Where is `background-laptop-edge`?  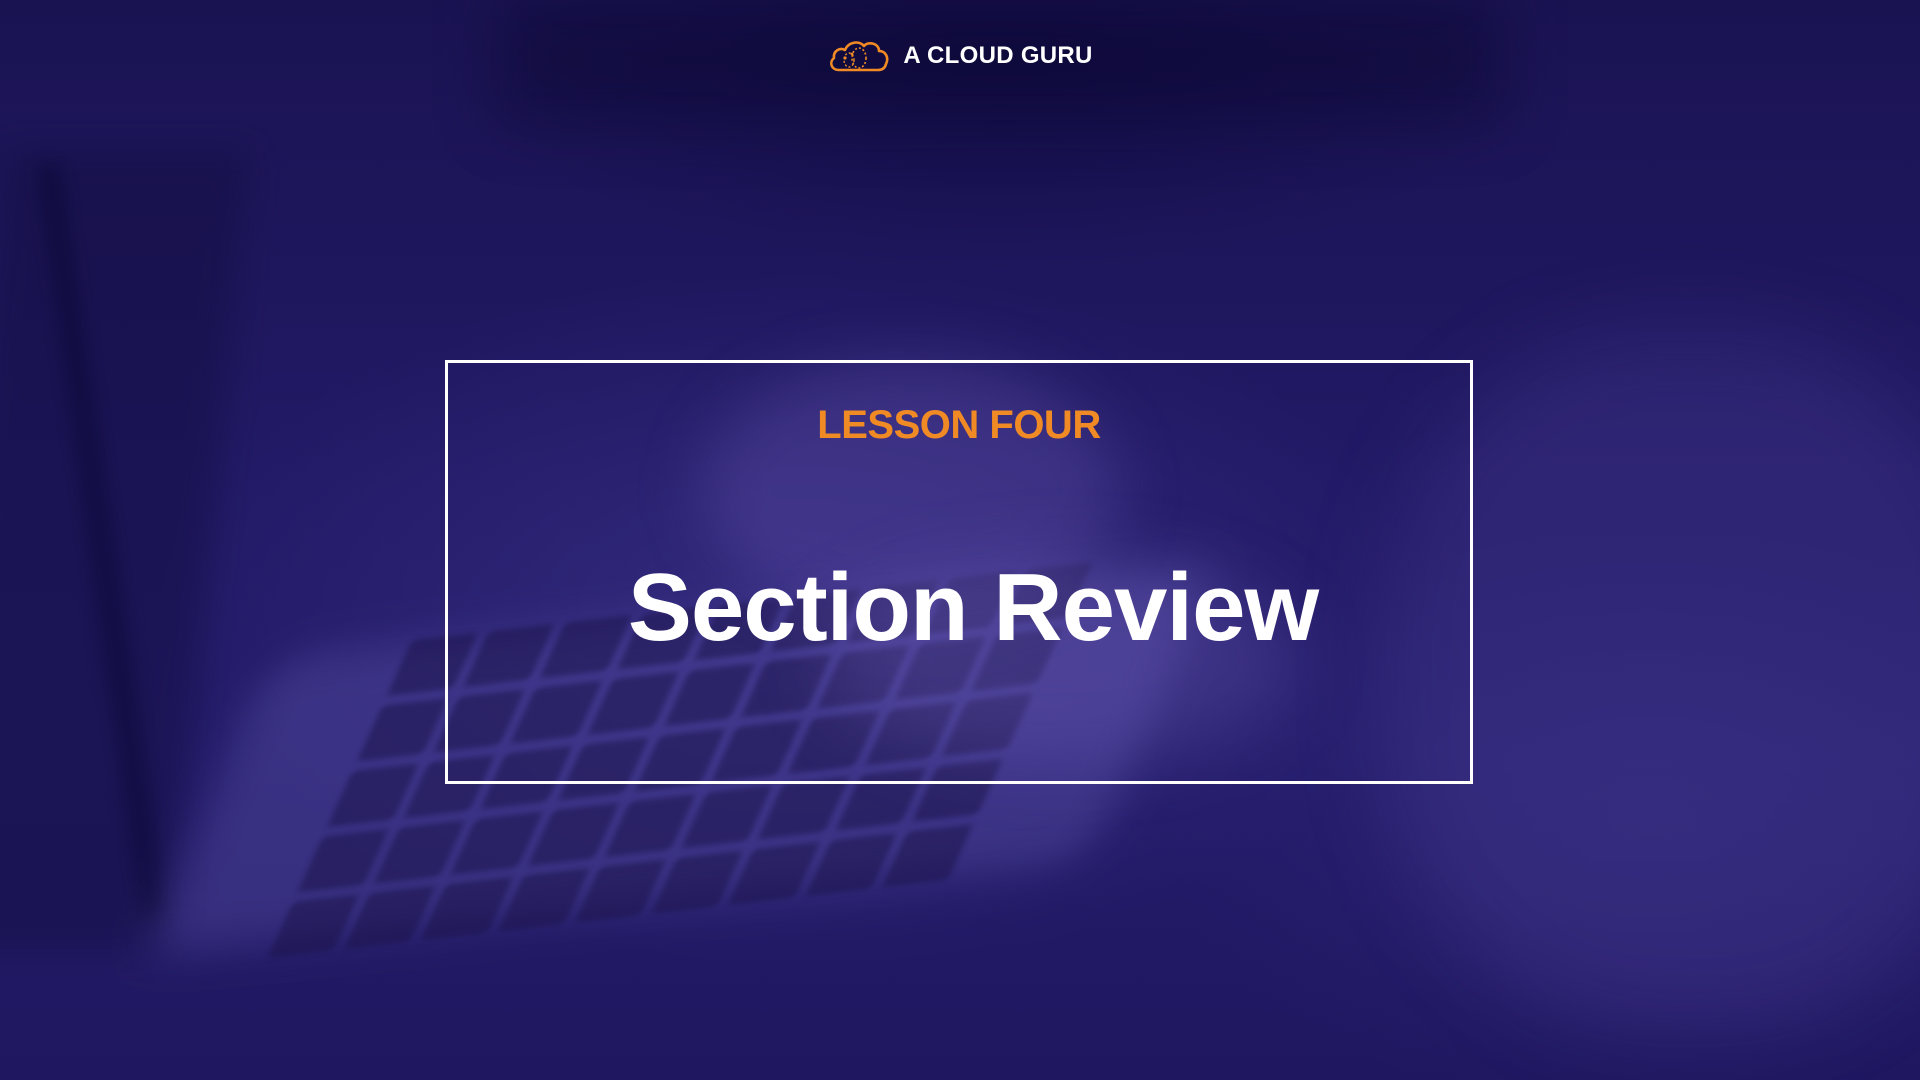
background-laptop-edge is located at coordinates (101, 540).